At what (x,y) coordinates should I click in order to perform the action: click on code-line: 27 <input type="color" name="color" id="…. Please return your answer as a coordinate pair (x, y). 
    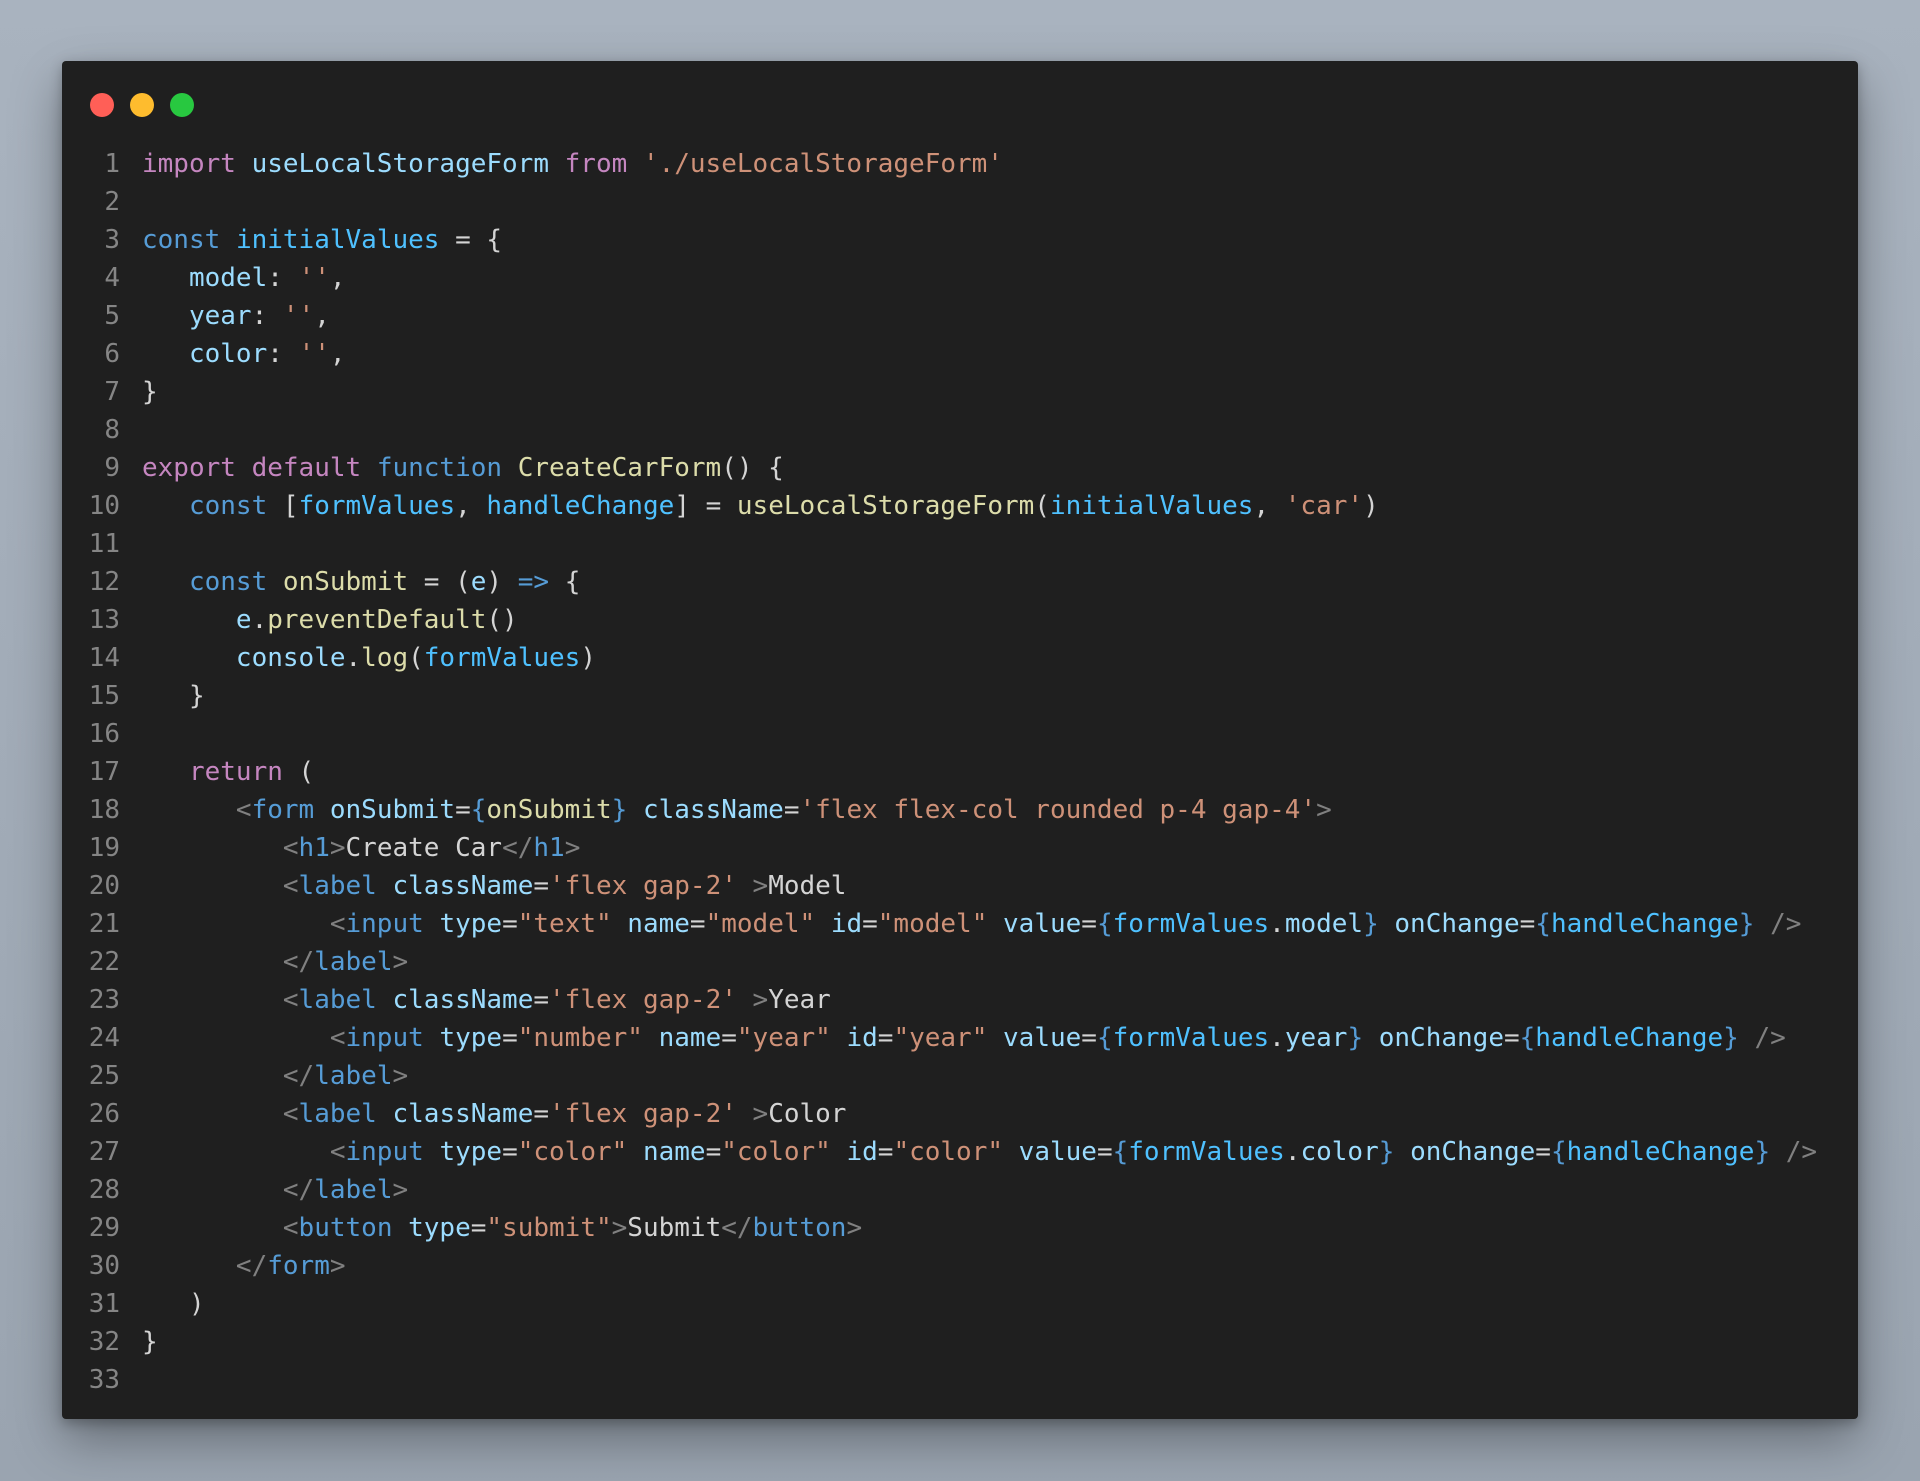
    Looking at the image, I should click on (960, 1152).